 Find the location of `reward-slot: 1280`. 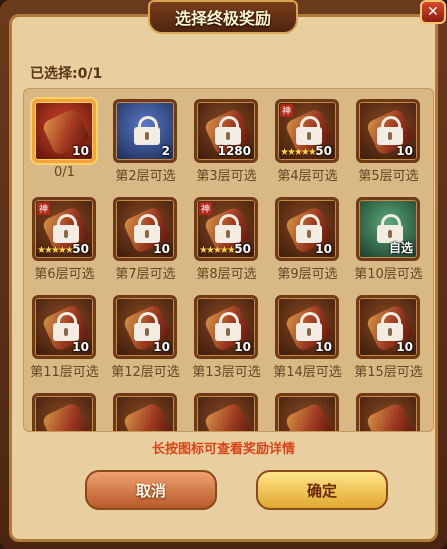

reward-slot: 1280 is located at coordinates (226, 131).